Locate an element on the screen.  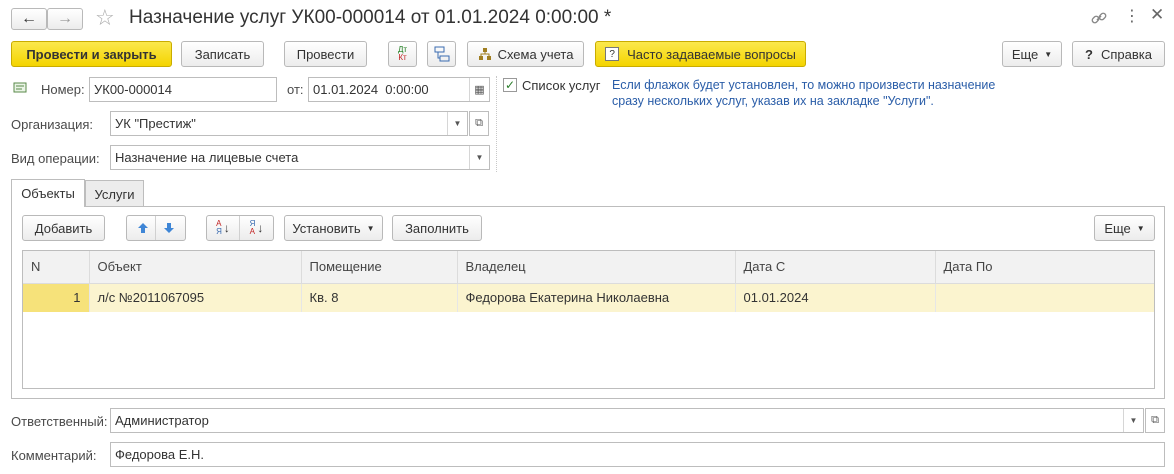
sort-desc-icon: ЯА is located at coordinates (252, 227).